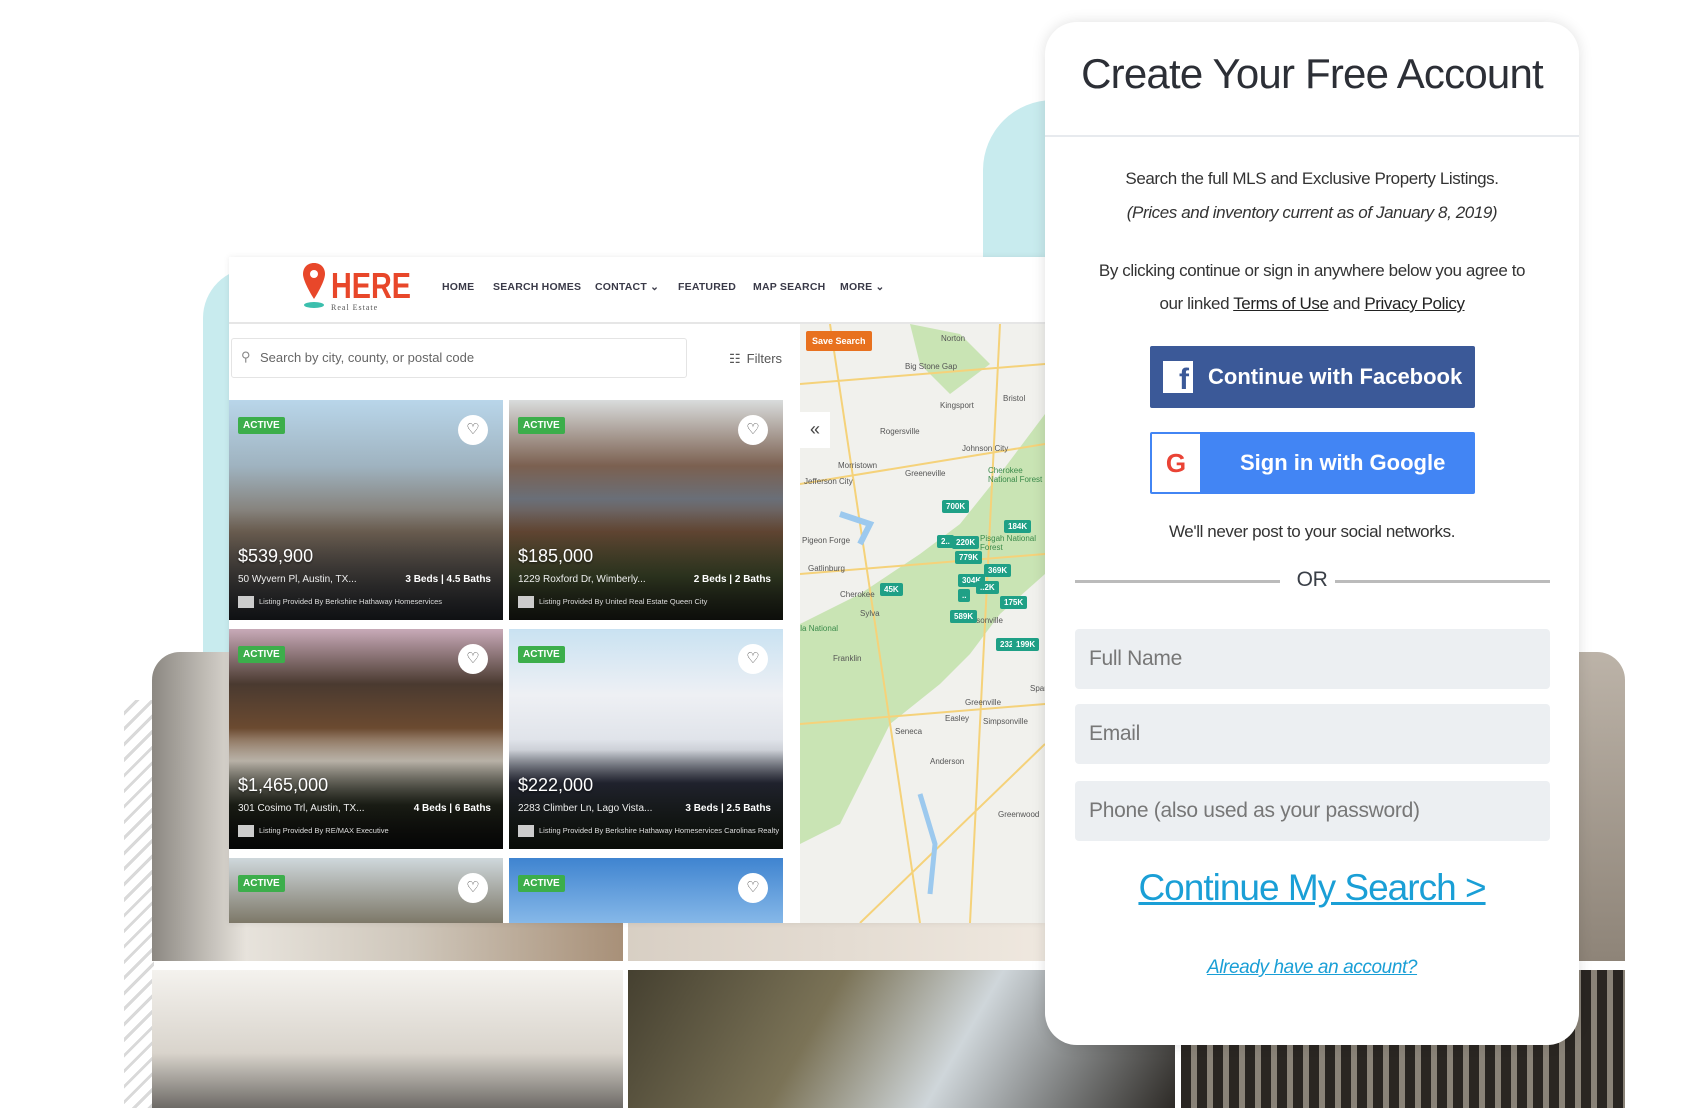 The width and height of the screenshot is (1684, 1108). What do you see at coordinates (987, 587) in the screenshot?
I see `map-price-marker: ..2K` at bounding box center [987, 587].